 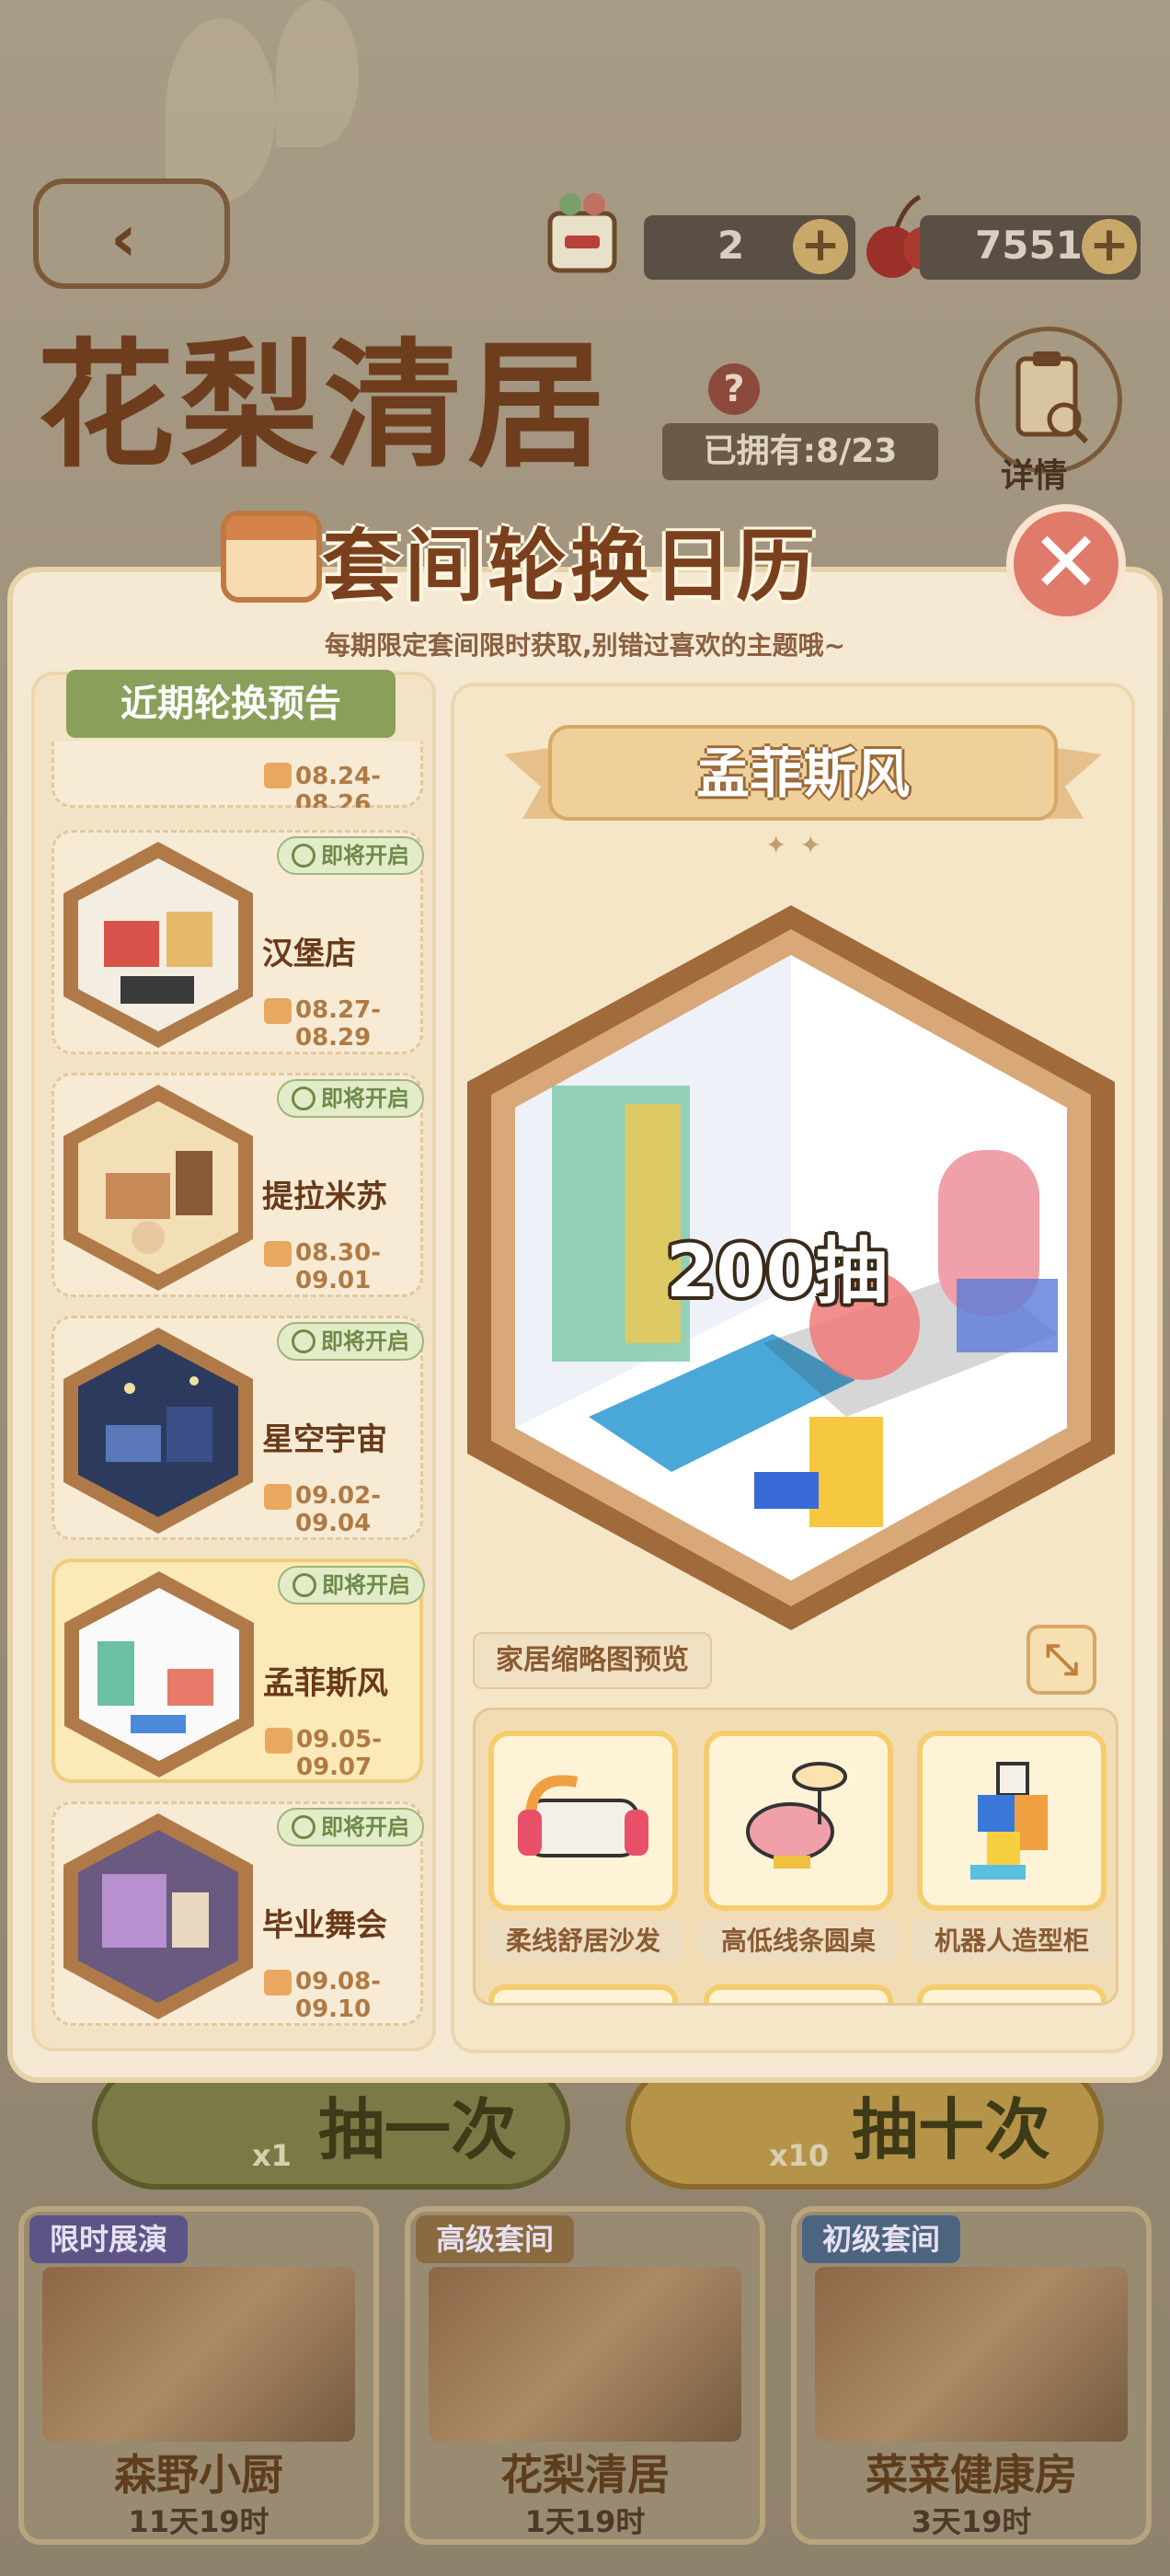 I want to click on sparkle-icon: ✦✦, so click(x=799, y=845).